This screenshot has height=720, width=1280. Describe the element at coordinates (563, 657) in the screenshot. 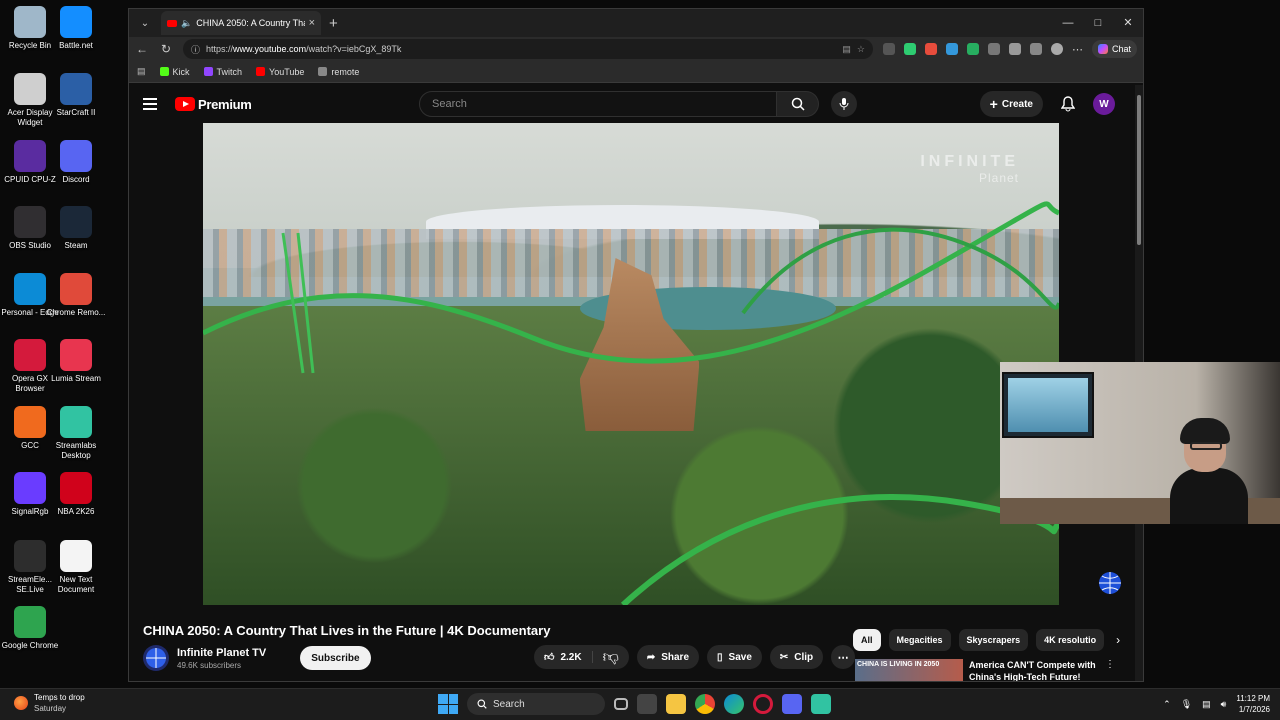

I see `like-button: 👍︎ 2.2K` at that location.